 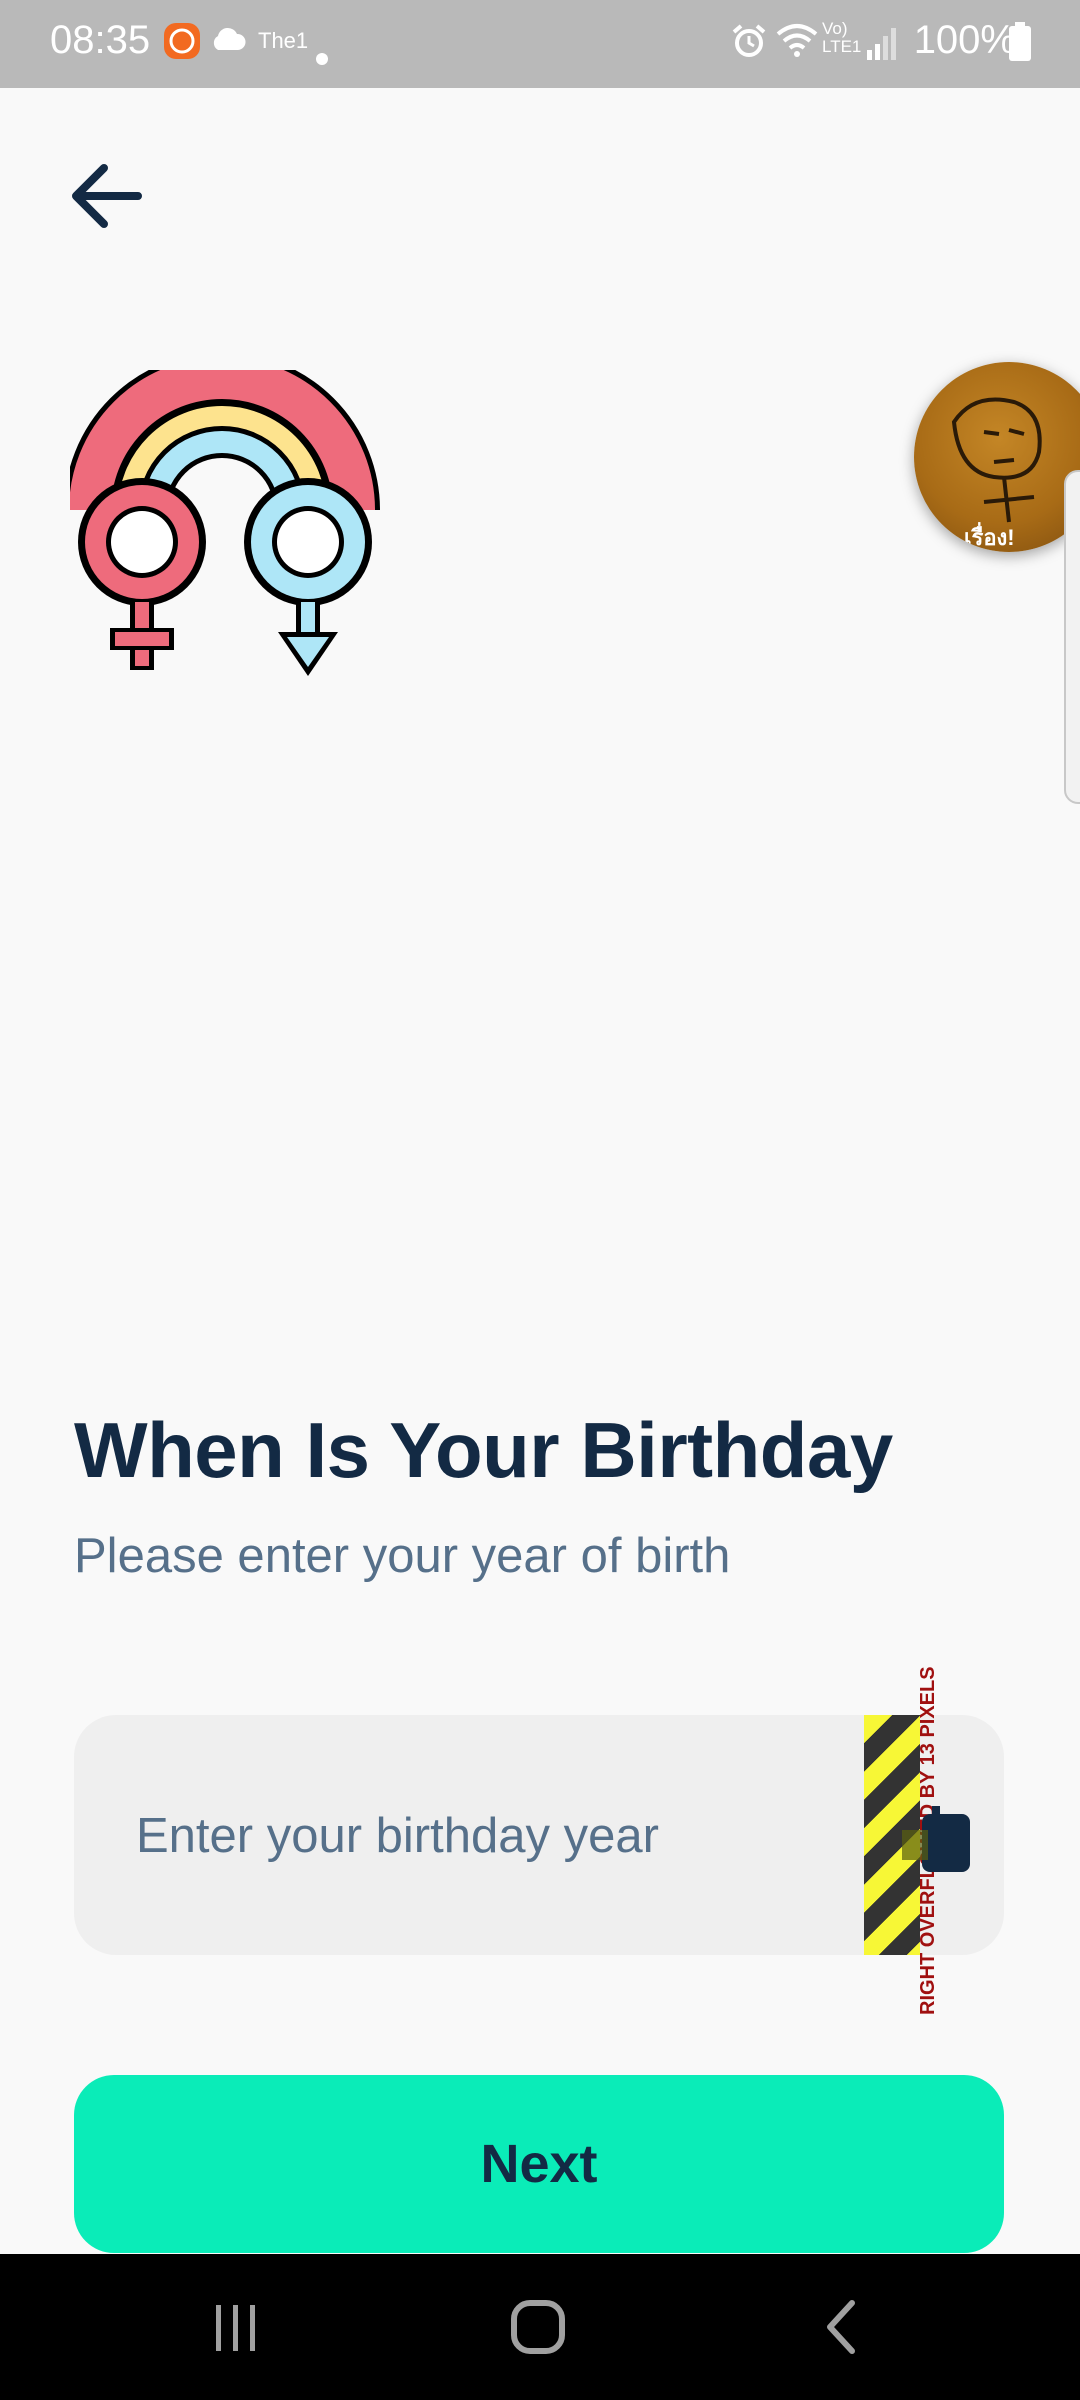 I want to click on battery-icon, so click(x=1020, y=44).